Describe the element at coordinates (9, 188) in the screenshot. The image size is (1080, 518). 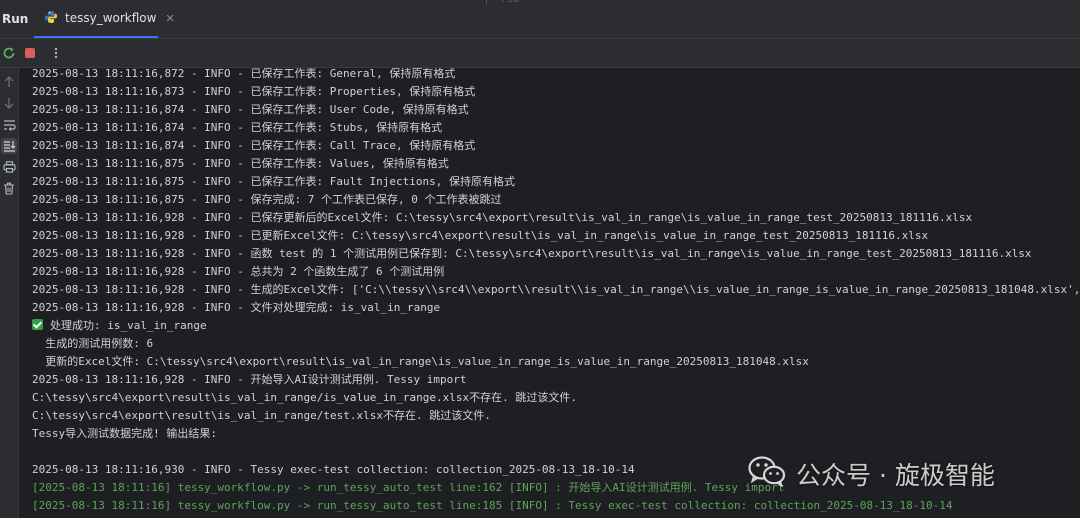
I see `trash-icon` at that location.